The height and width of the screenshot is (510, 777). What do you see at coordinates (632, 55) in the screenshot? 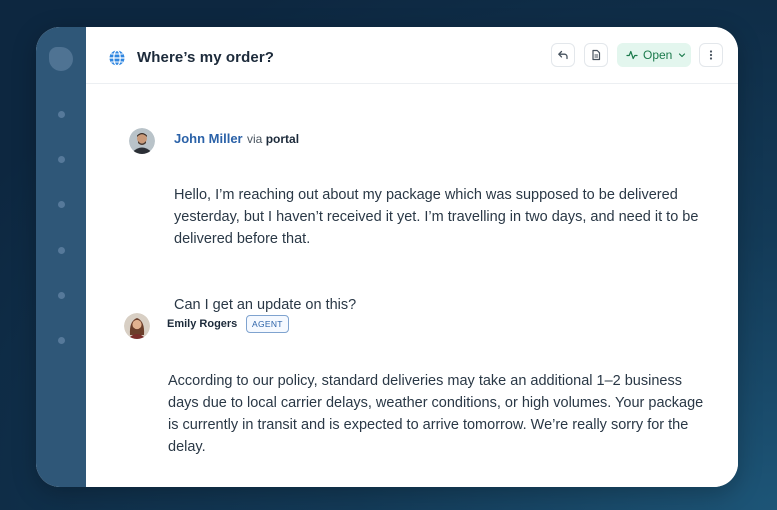
I see `activity-pulse-icon` at bounding box center [632, 55].